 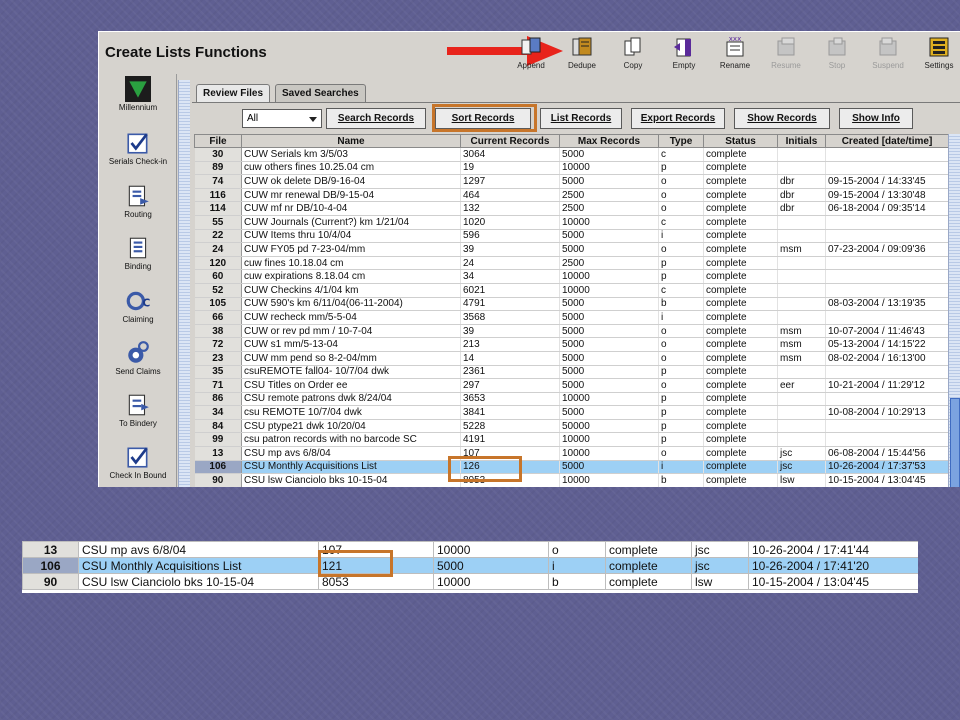 What do you see at coordinates (888, 53) in the screenshot?
I see `suspend-button: Suspend` at bounding box center [888, 53].